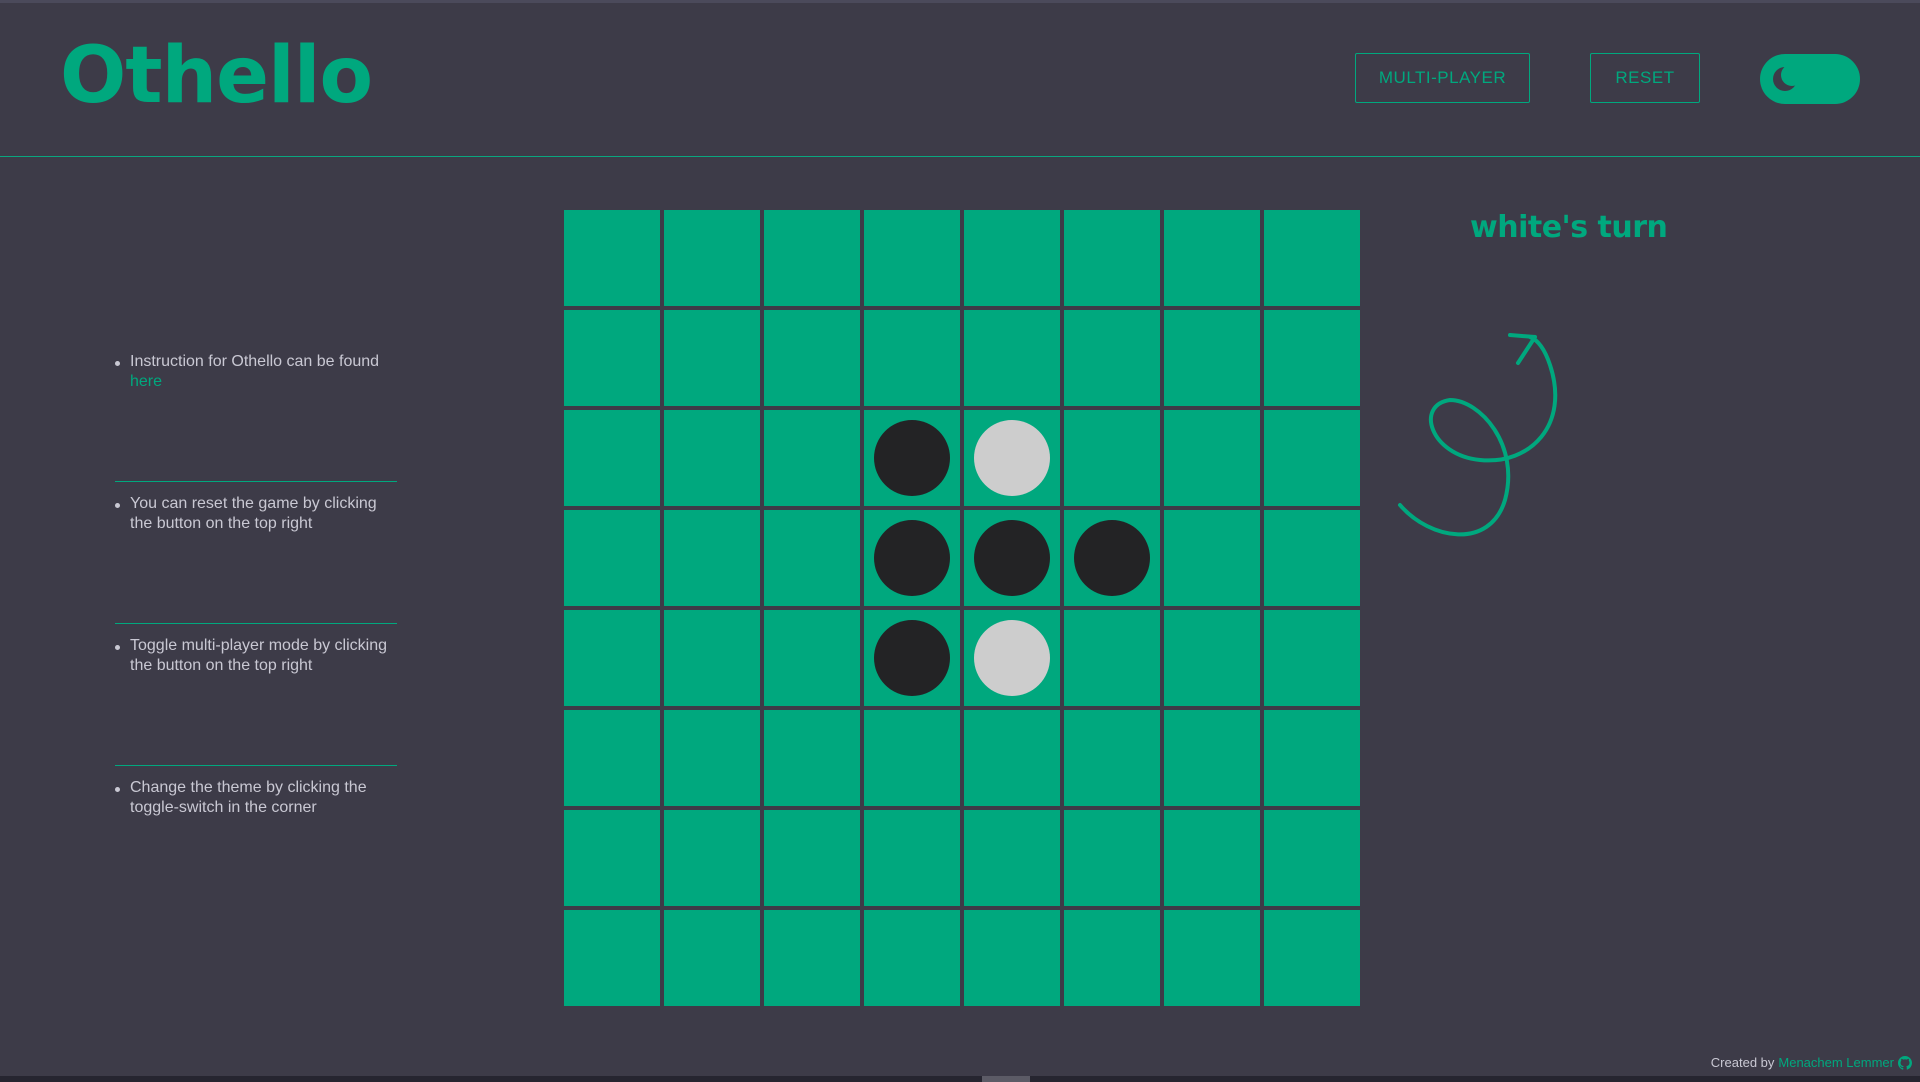 The width and height of the screenshot is (1920, 1082). Describe the element at coordinates (1905, 1062) in the screenshot. I see `github-icon` at that location.